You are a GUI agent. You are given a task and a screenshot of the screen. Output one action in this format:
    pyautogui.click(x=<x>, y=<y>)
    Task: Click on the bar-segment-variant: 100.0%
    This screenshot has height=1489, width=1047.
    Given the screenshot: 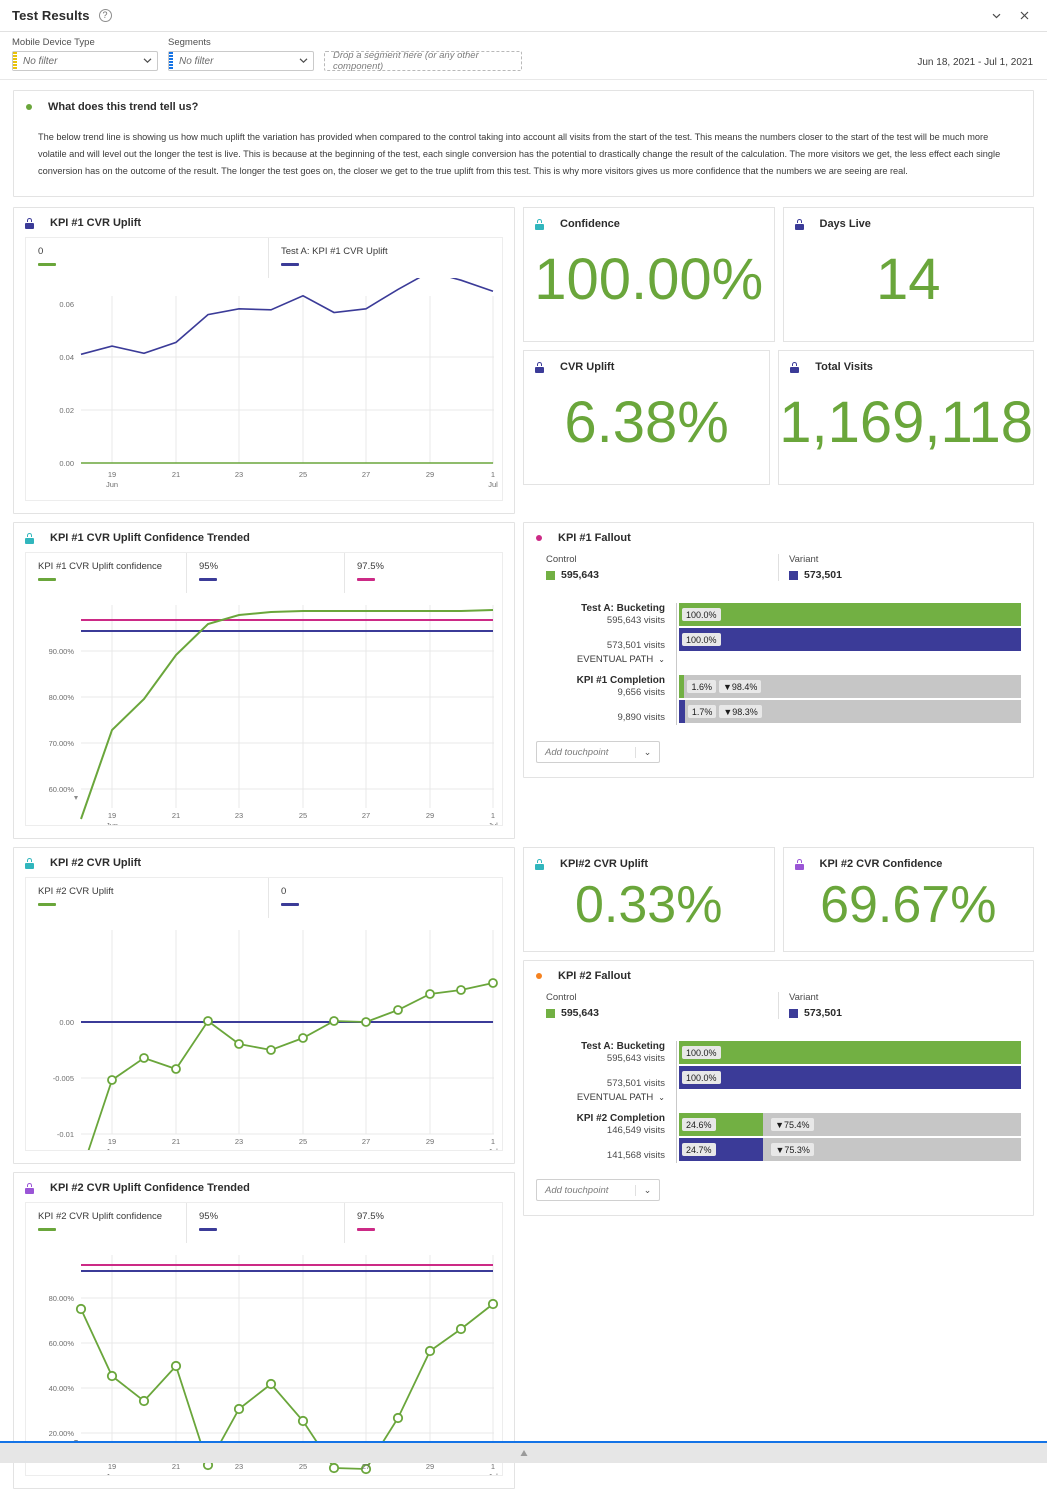 What is the action you would take?
    pyautogui.click(x=850, y=640)
    